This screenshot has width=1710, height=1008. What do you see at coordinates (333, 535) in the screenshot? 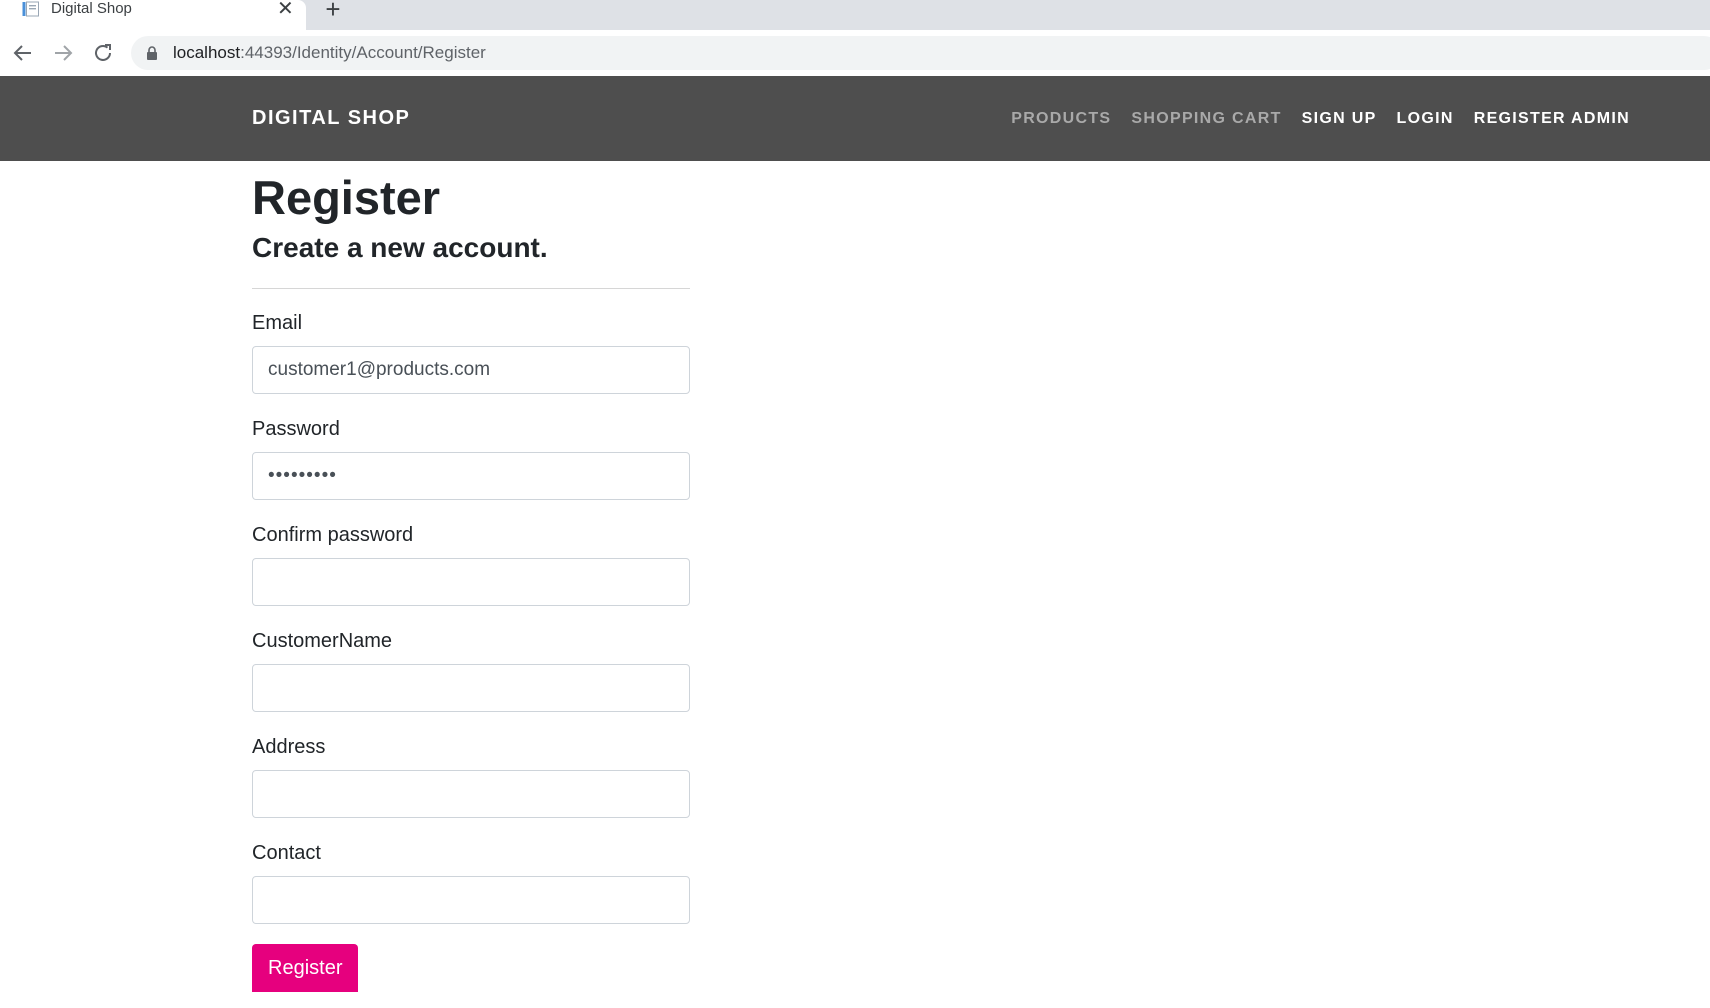
I see `confirm-password-label: Confirm password` at bounding box center [333, 535].